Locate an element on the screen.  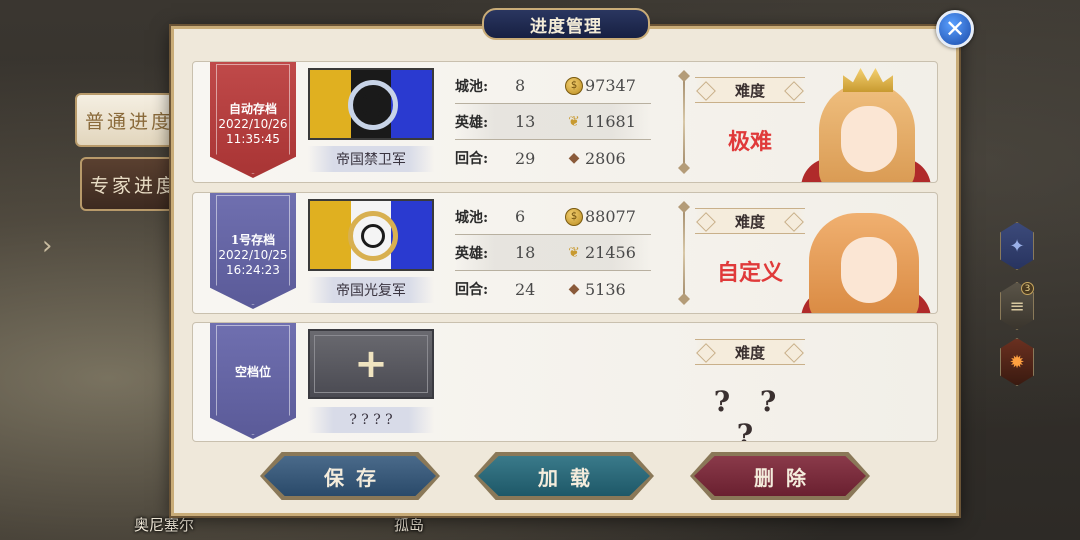
load-button-label: 加载 is located at coordinates (564, 476).